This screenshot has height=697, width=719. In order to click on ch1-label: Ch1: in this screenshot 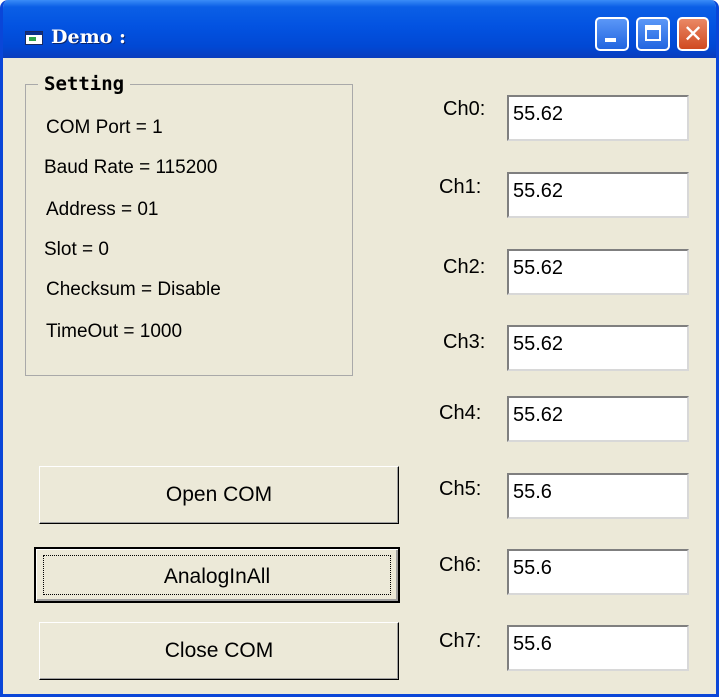, I will do `click(460, 187)`.